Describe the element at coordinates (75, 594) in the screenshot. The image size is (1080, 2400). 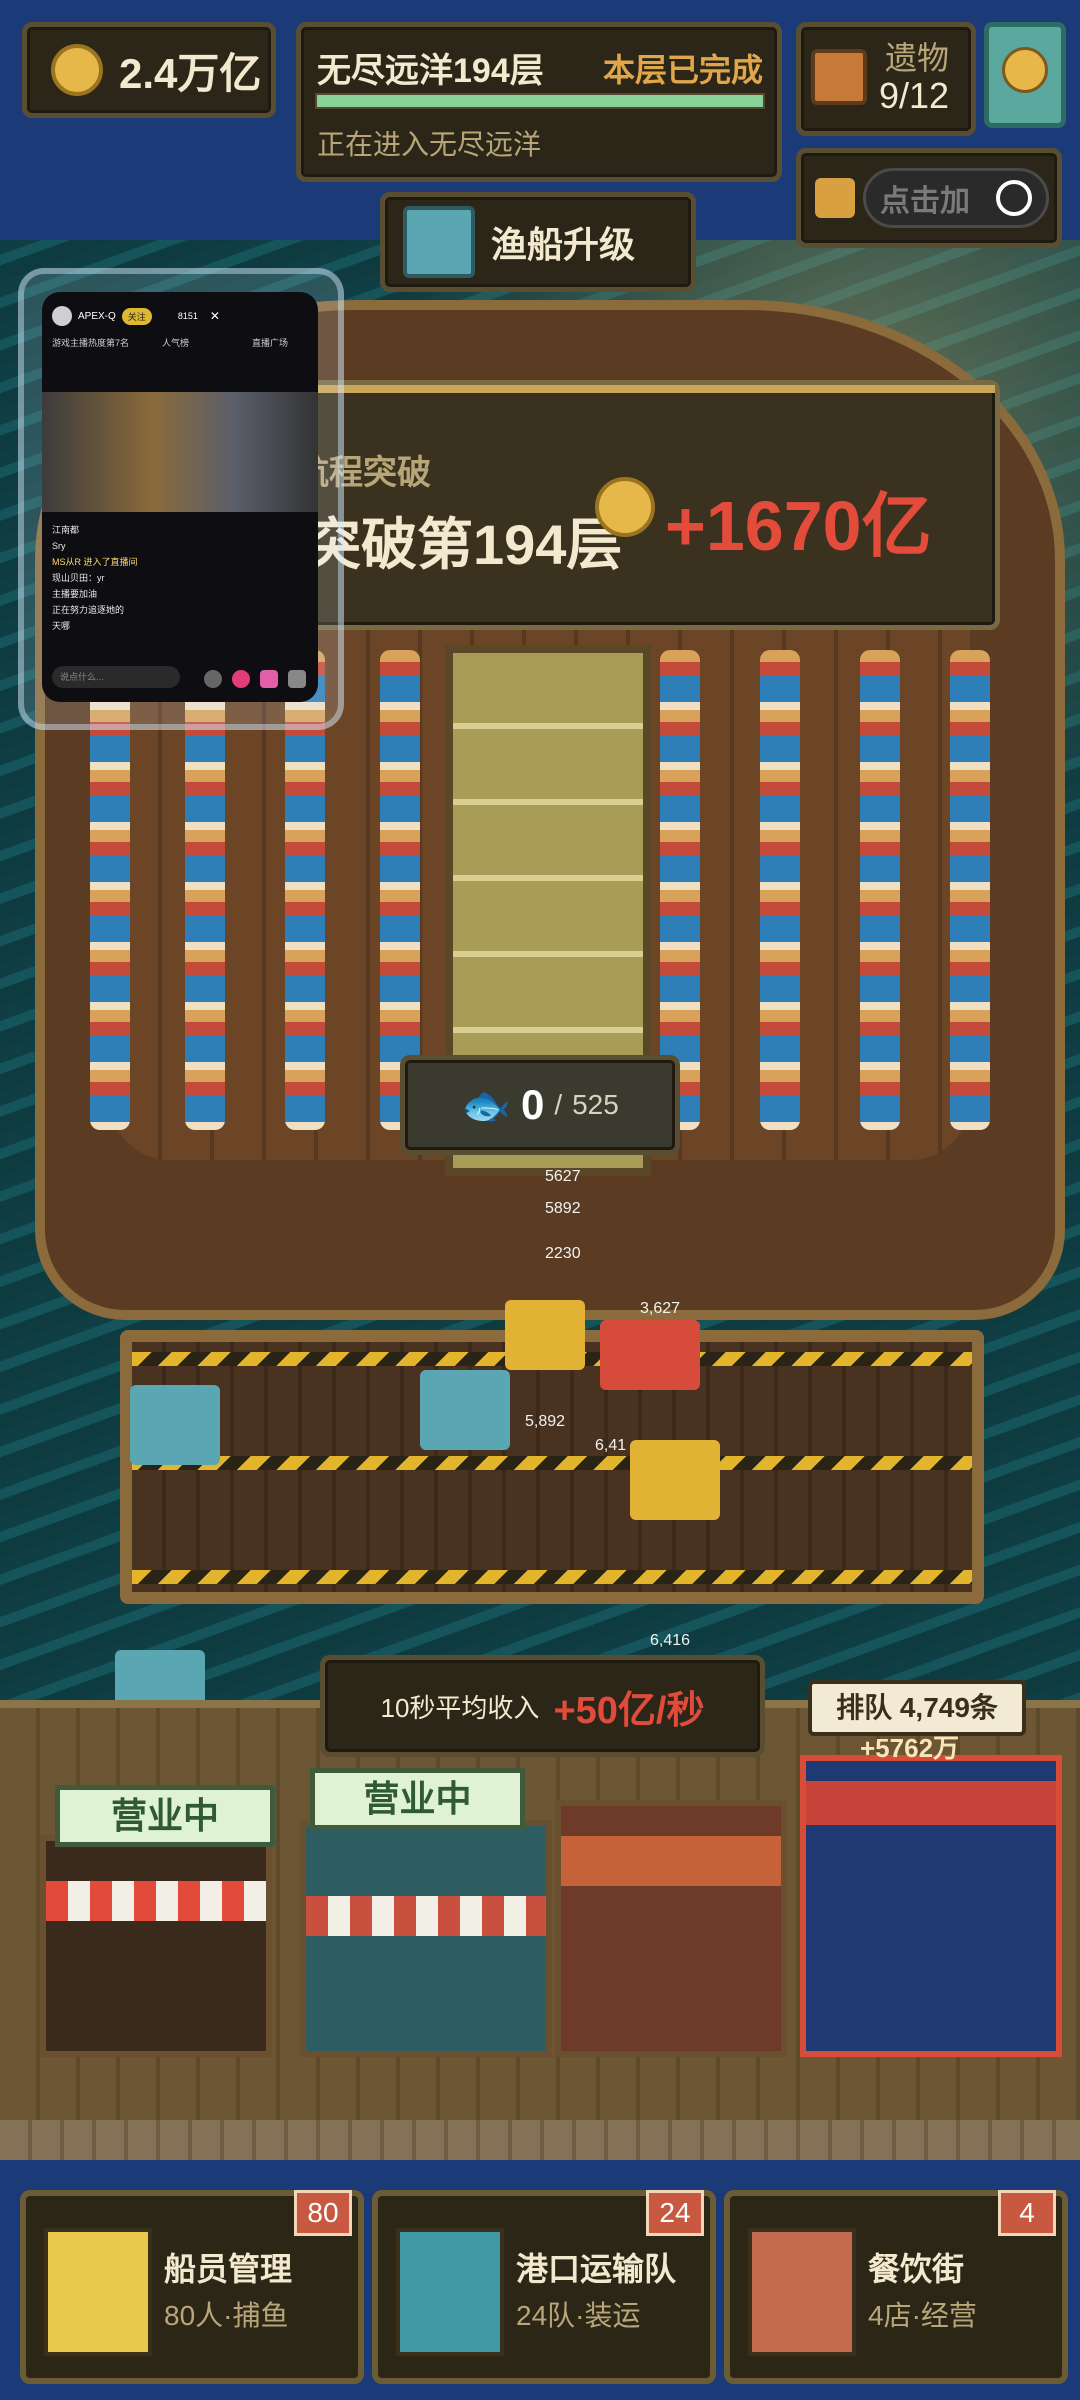
I see `comment: 主播要加油` at that location.